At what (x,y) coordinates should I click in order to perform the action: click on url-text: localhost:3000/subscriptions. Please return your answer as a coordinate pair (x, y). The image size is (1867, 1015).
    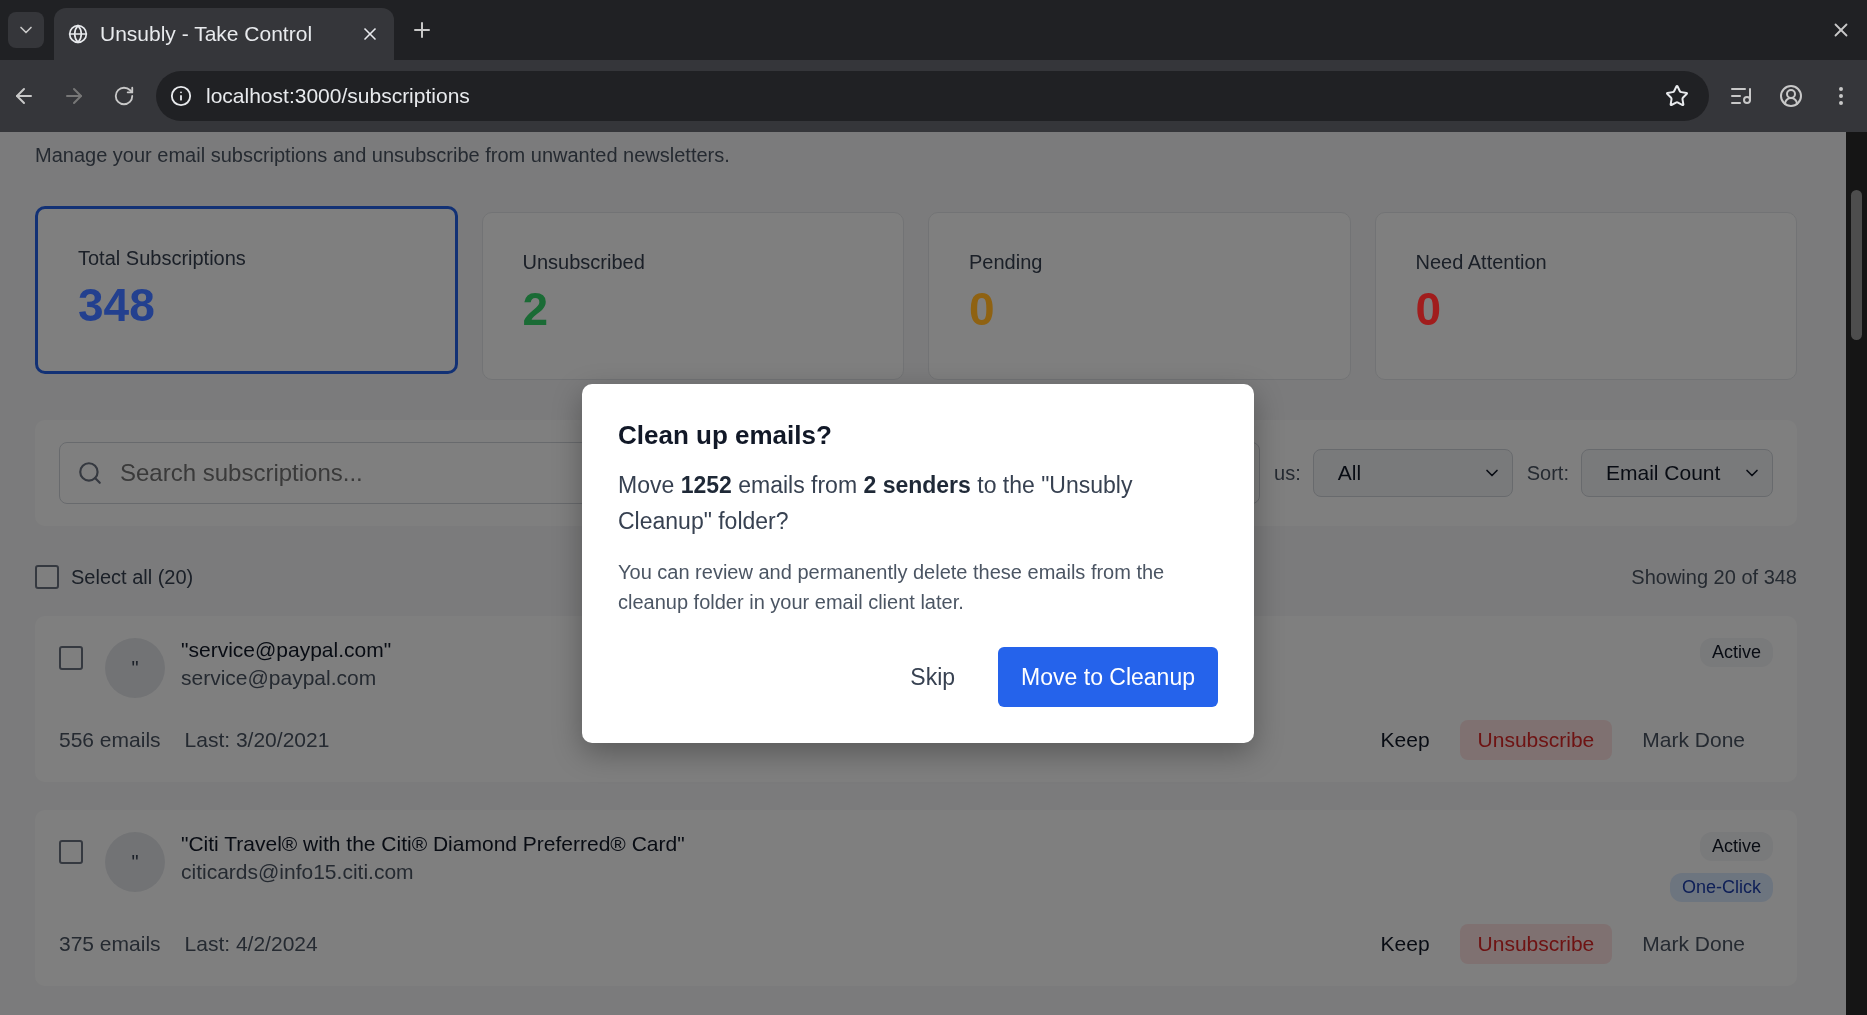
    Looking at the image, I should click on (338, 96).